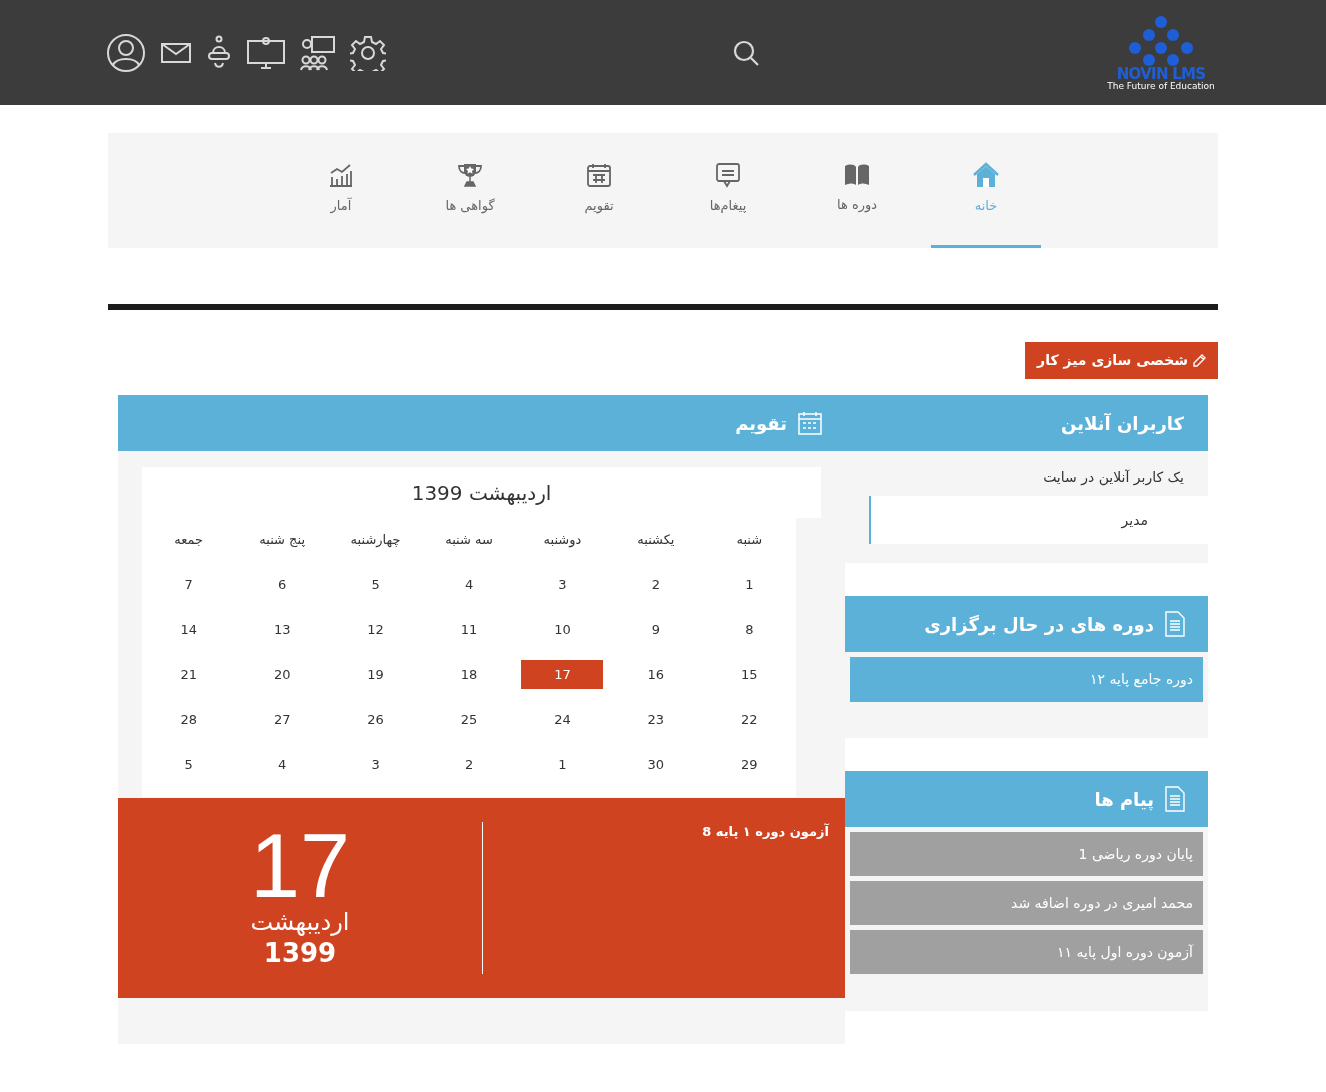 The width and height of the screenshot is (1326, 1092). I want to click on calendar-day: 22, so click(749, 719).